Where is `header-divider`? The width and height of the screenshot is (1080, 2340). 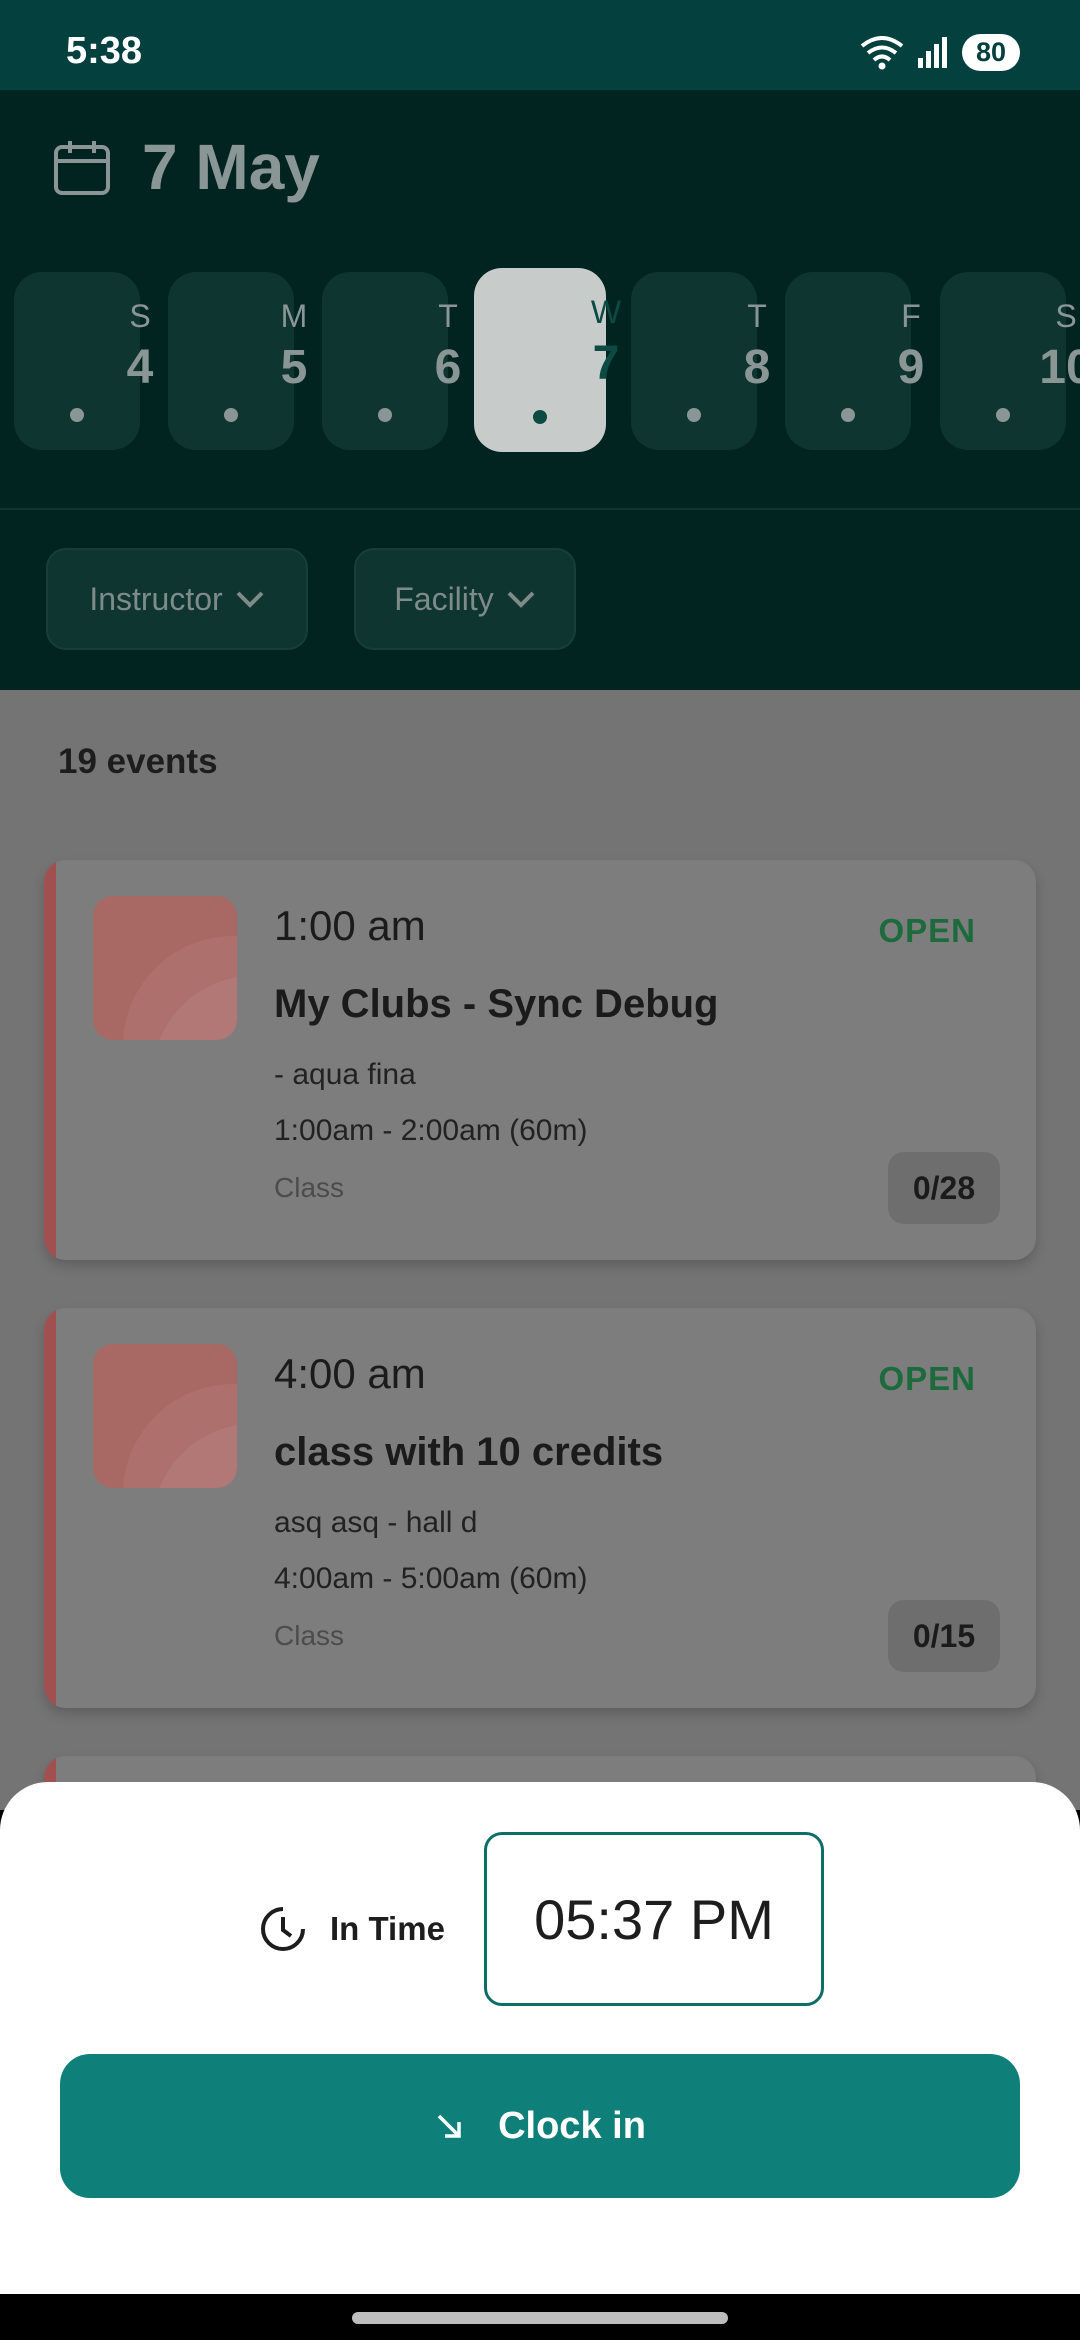
header-divider is located at coordinates (540, 509).